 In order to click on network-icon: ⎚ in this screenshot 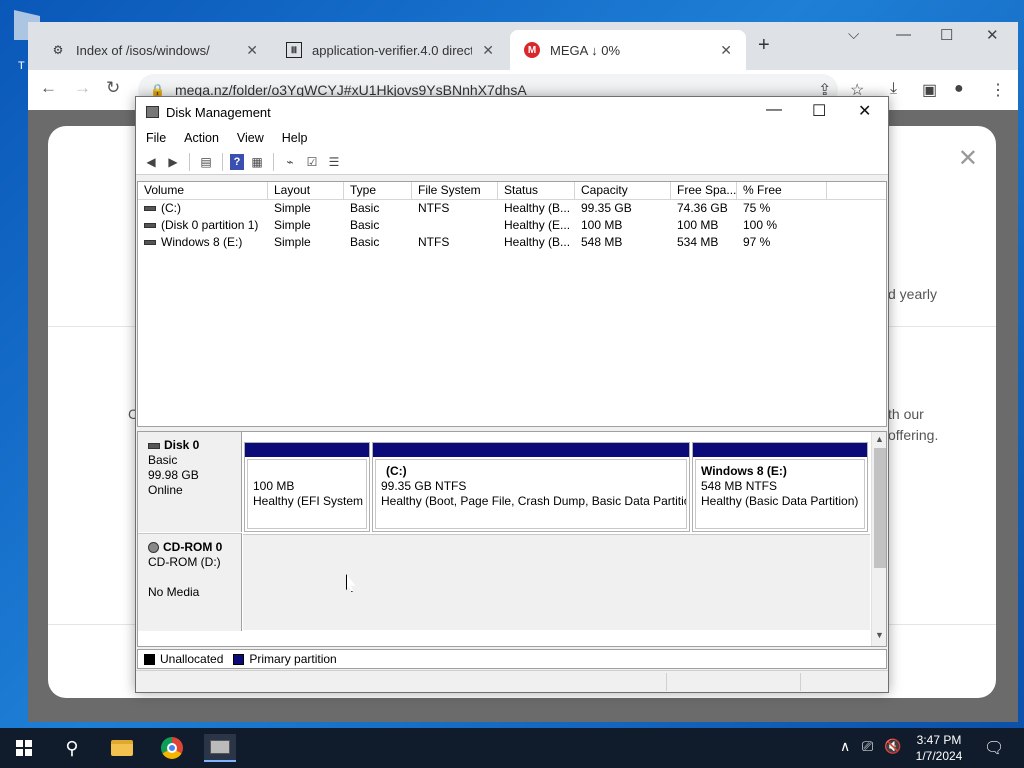, I will do `click(867, 746)`.